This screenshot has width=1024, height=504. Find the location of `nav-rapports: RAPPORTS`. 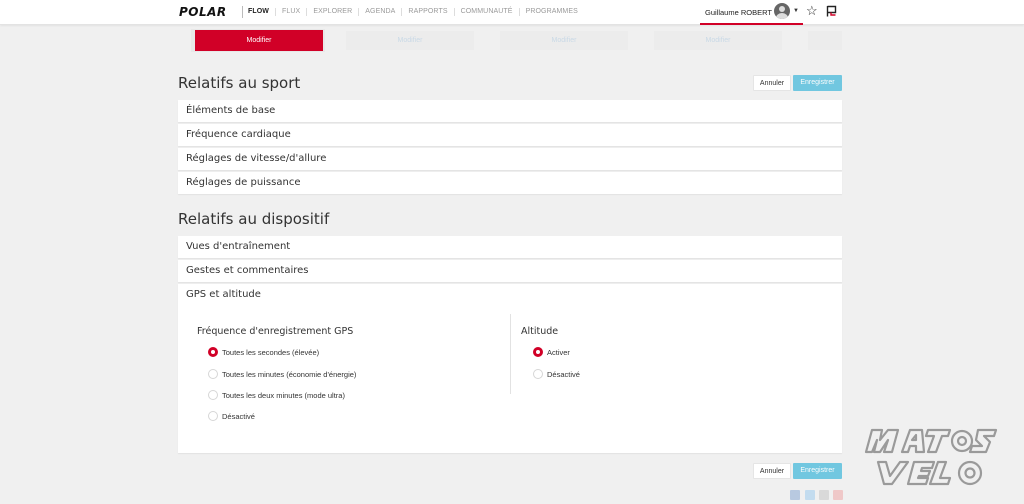

nav-rapports: RAPPORTS is located at coordinates (427, 12).